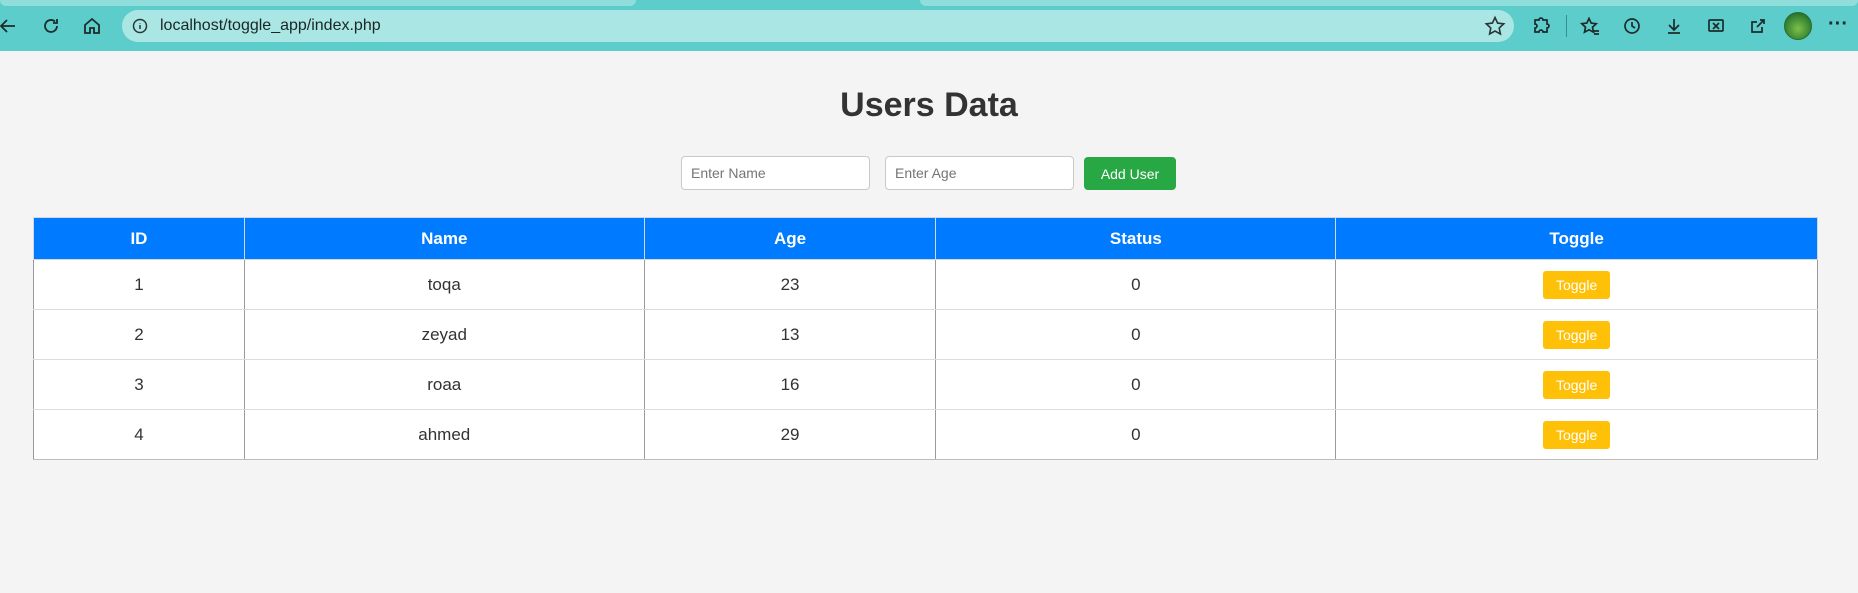 This screenshot has width=1858, height=593. Describe the element at coordinates (270, 26) in the screenshot. I see `url-text: localhost/toggle_app/index.php` at that location.